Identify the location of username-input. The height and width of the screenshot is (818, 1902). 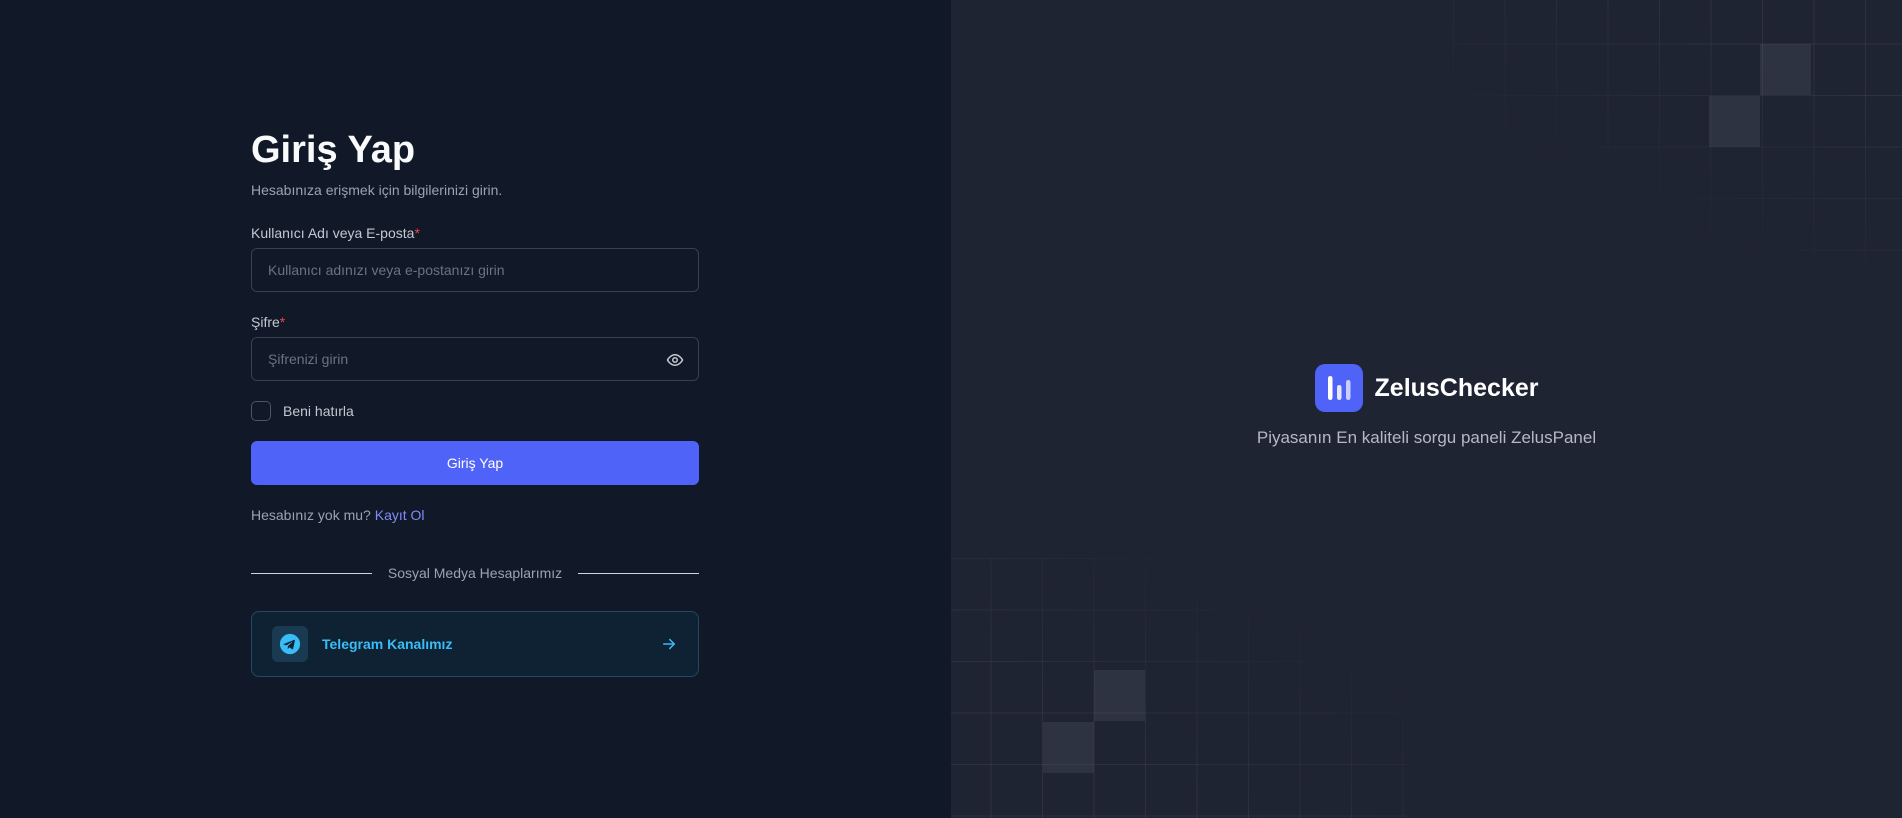
(475, 270).